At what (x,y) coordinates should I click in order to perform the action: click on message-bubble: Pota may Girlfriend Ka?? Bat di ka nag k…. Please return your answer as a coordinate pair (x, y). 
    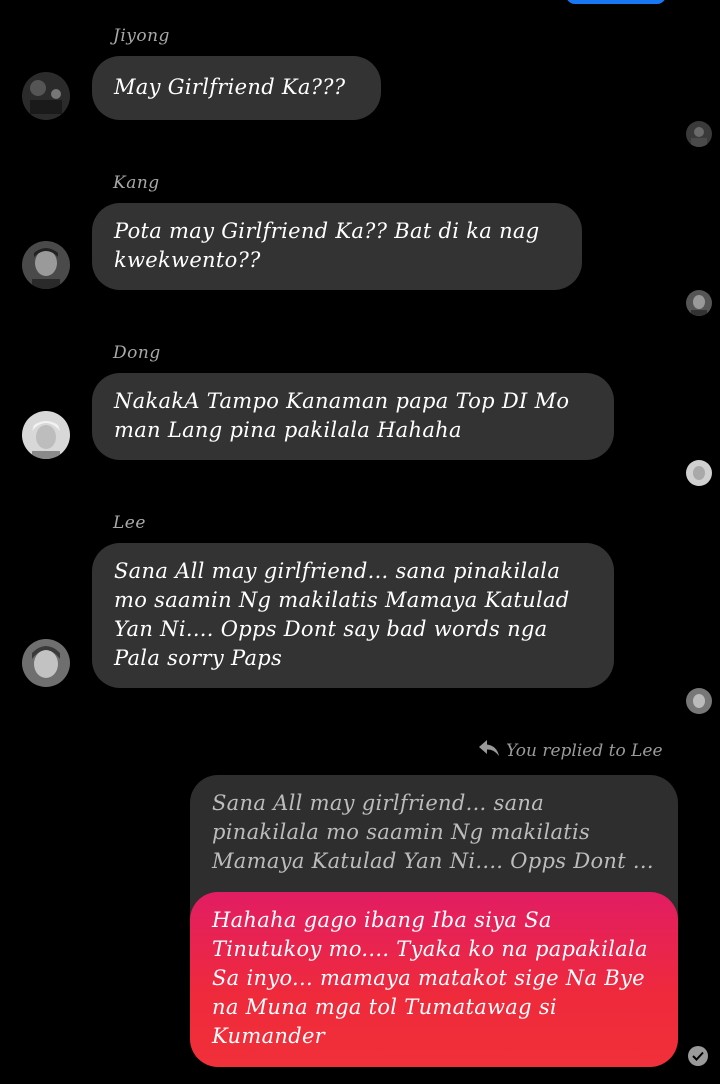
    Looking at the image, I should click on (337, 246).